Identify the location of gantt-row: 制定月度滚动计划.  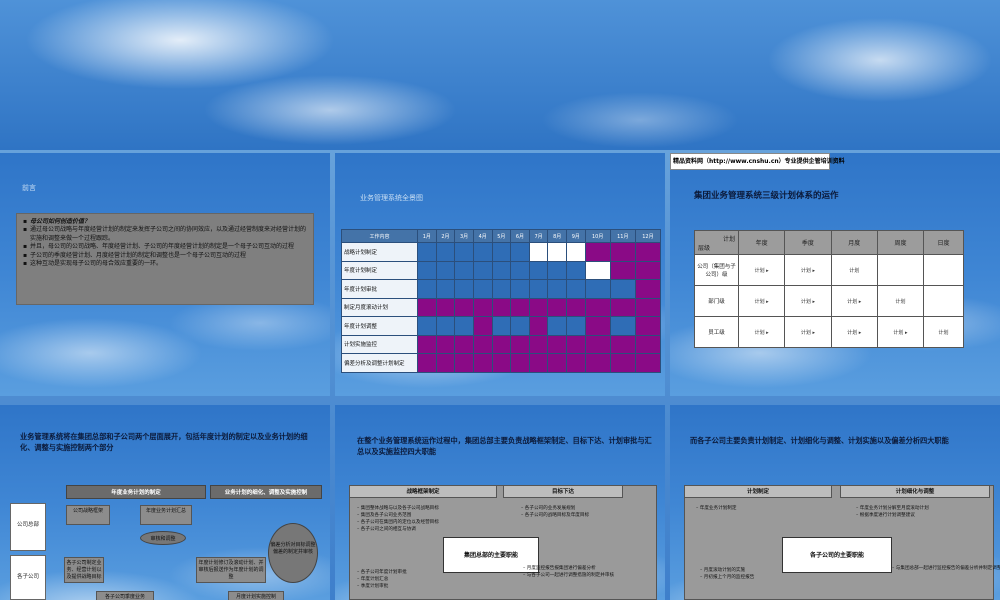
(501, 307).